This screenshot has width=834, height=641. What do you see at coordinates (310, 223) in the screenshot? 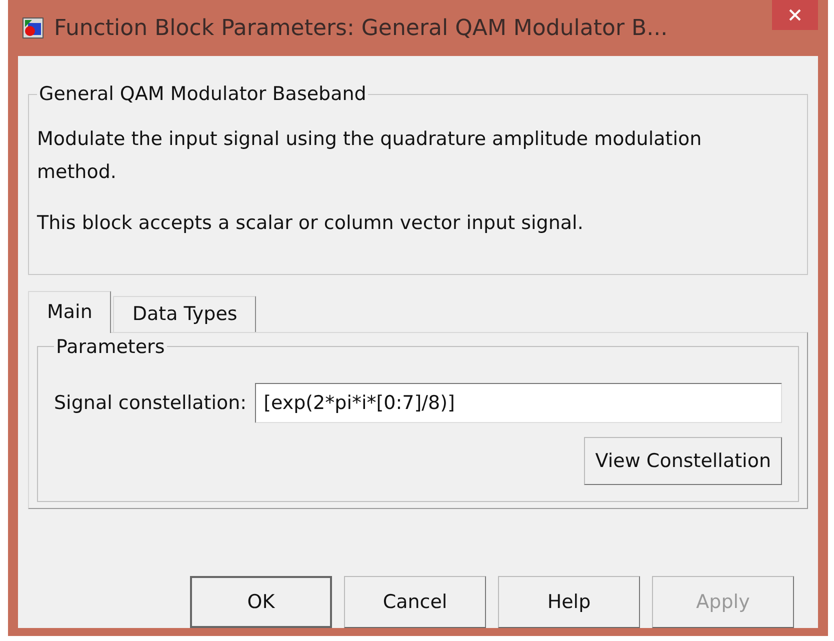
I see `description-text: This block accepts a scalar or column vector input signal.` at bounding box center [310, 223].